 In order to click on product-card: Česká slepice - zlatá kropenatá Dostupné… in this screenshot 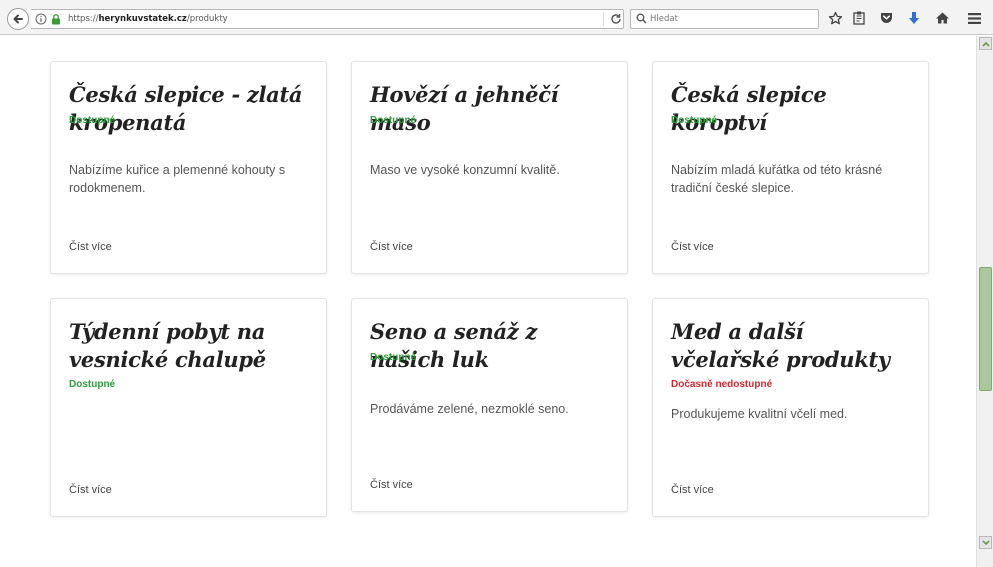, I will do `click(188, 167)`.